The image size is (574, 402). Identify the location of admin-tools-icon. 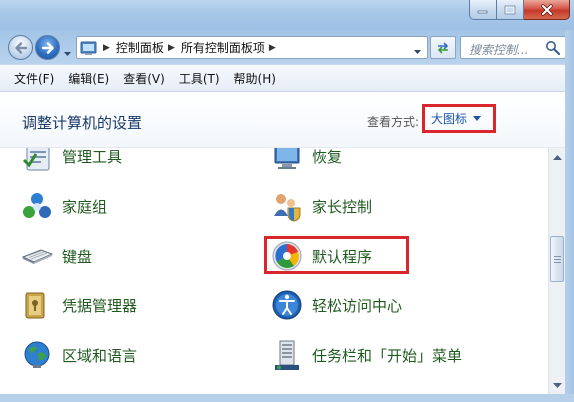
(37, 160).